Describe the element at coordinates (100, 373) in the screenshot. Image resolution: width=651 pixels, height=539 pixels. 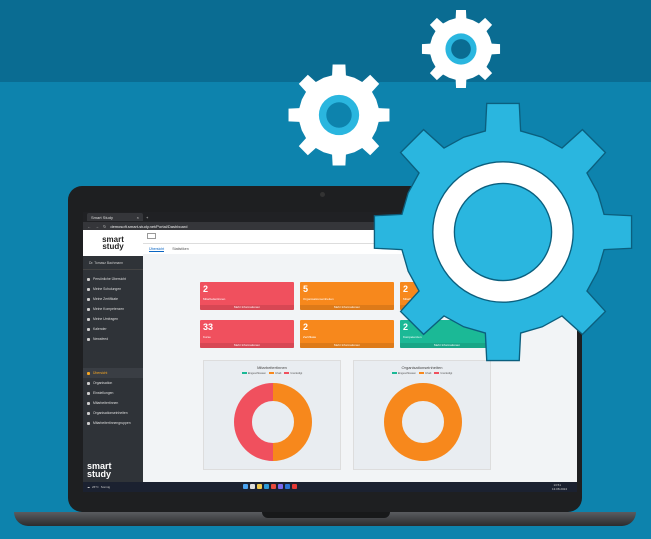
I see `sidebar-item-label: Übersicht` at that location.